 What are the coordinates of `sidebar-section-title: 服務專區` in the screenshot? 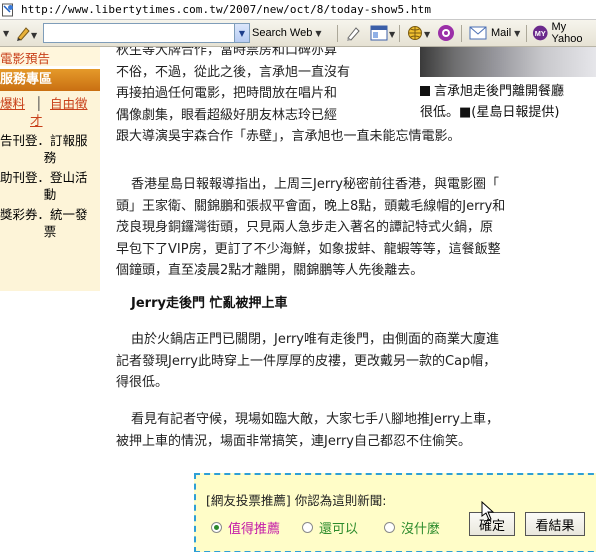 It's located at (50, 80).